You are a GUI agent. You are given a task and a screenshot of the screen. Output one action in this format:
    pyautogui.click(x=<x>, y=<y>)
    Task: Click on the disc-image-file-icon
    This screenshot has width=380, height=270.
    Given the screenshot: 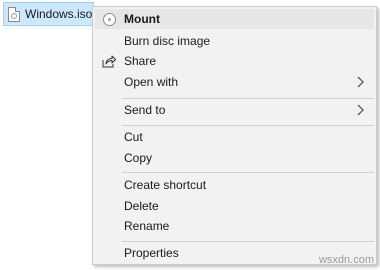 What is the action you would take?
    pyautogui.click(x=14, y=14)
    